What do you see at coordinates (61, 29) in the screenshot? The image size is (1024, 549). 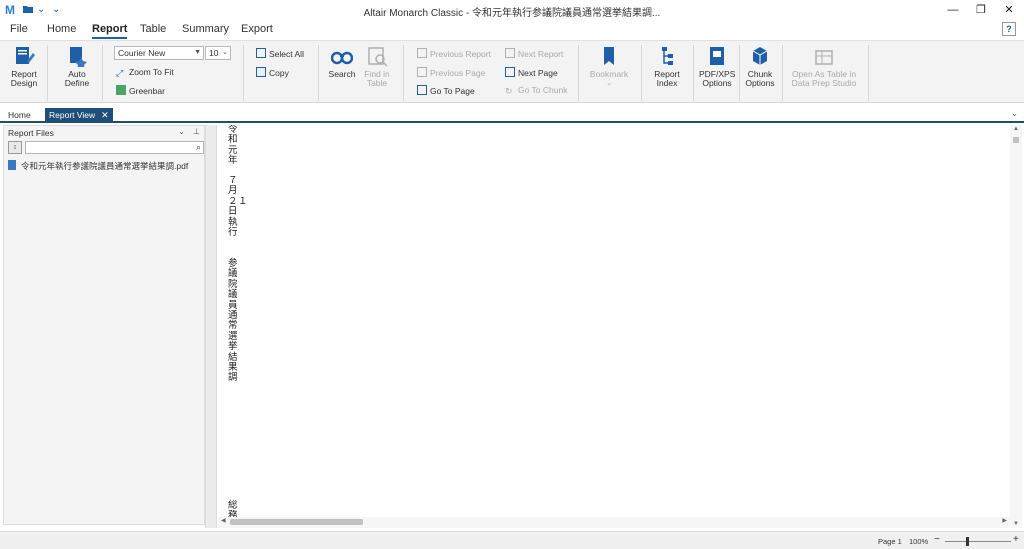 I see `tab-home: Home` at bounding box center [61, 29].